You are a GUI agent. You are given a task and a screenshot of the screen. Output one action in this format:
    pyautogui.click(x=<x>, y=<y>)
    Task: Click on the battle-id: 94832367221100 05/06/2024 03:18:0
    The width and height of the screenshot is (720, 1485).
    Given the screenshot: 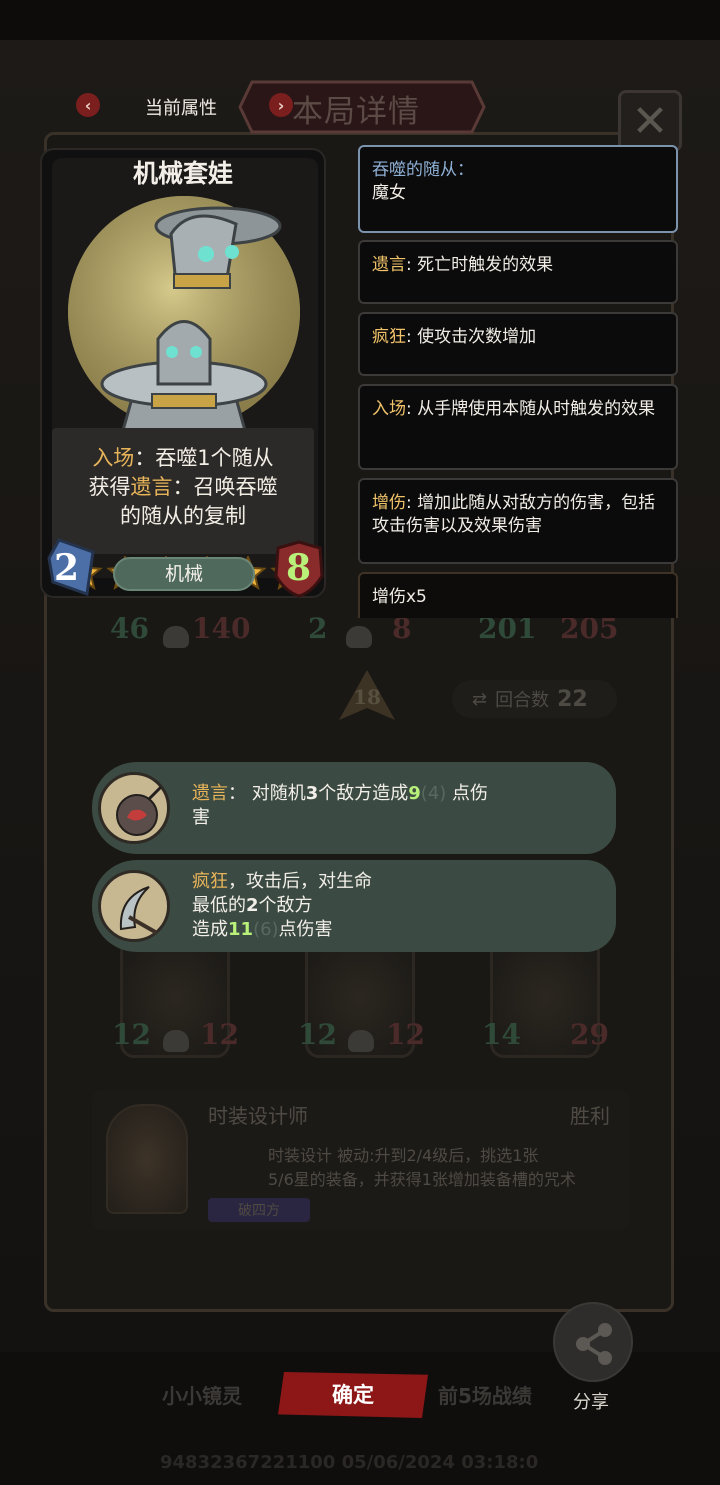 What is the action you would take?
    pyautogui.click(x=349, y=1462)
    